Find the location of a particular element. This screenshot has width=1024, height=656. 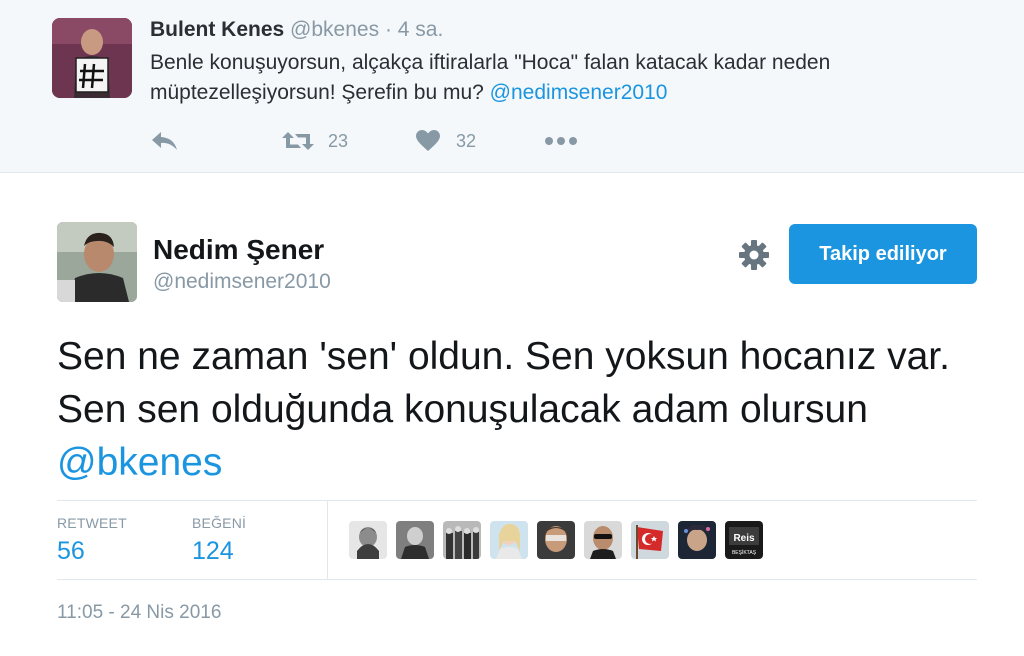

svg-text: Reis is located at coordinates (744, 538).